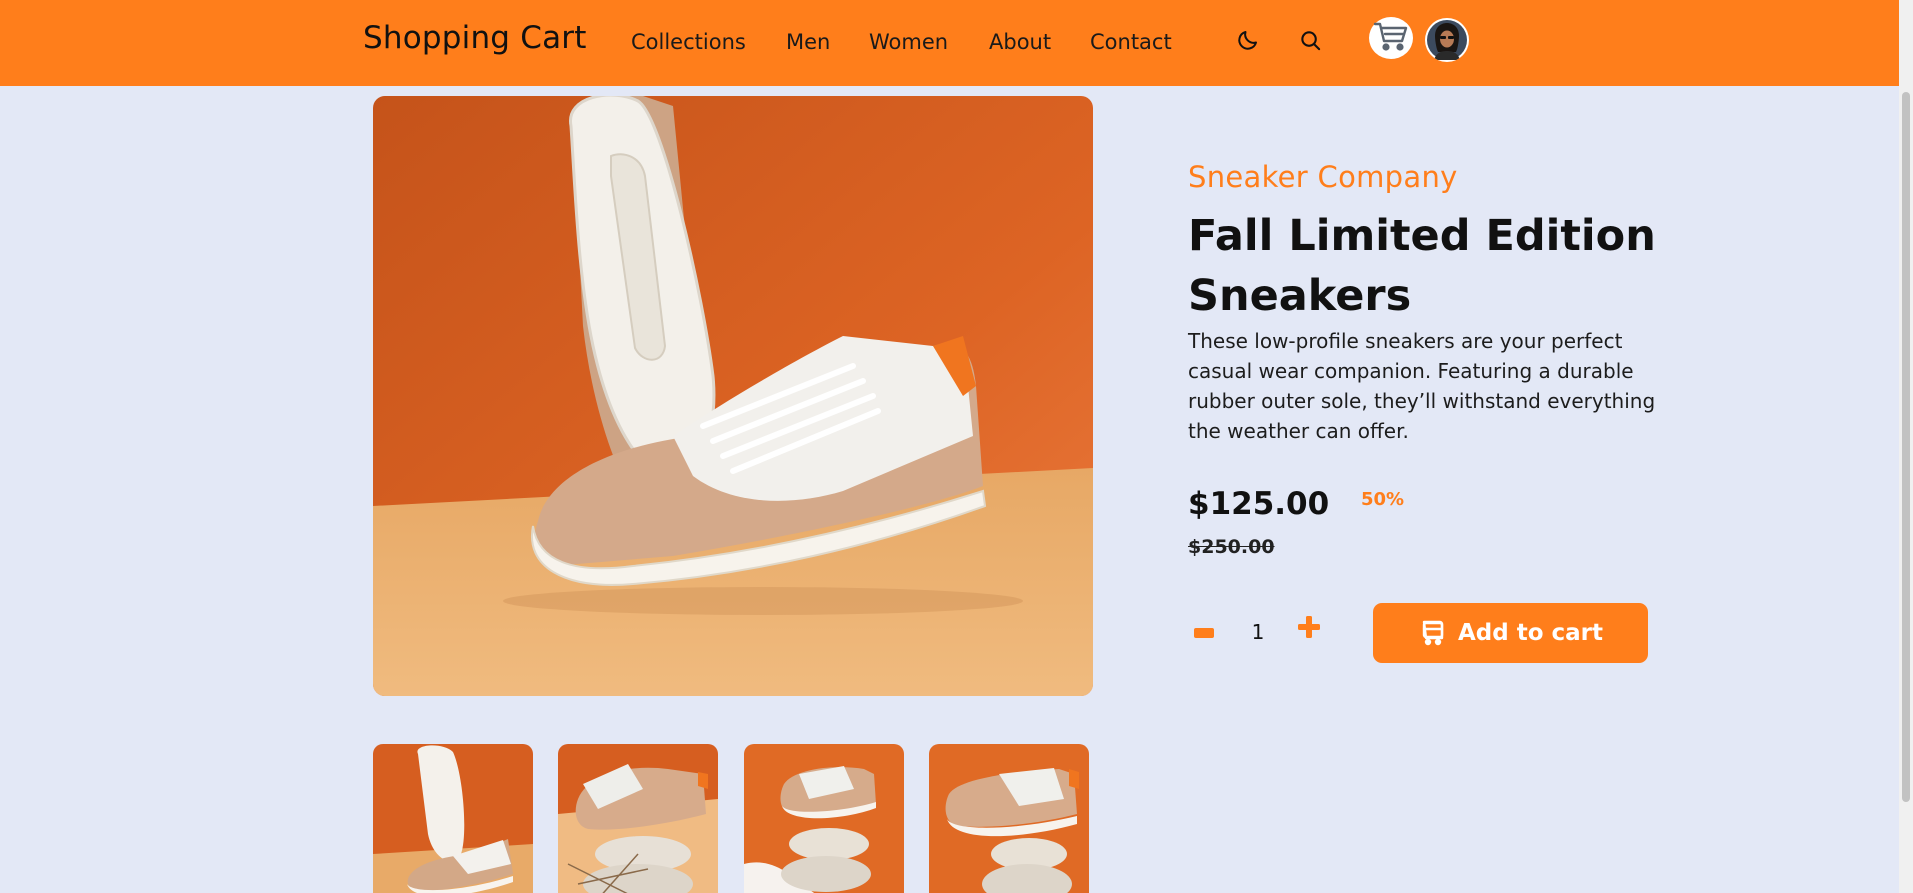 Image resolution: width=1913 pixels, height=893 pixels. I want to click on quantity-value: 1, so click(1258, 632).